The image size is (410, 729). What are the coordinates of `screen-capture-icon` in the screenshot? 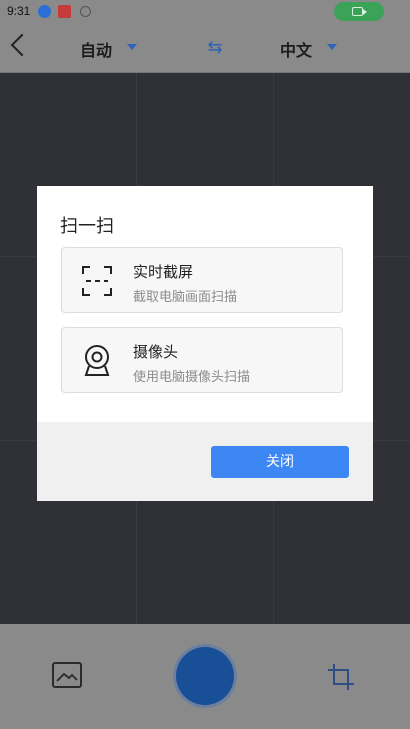 It's located at (97, 281).